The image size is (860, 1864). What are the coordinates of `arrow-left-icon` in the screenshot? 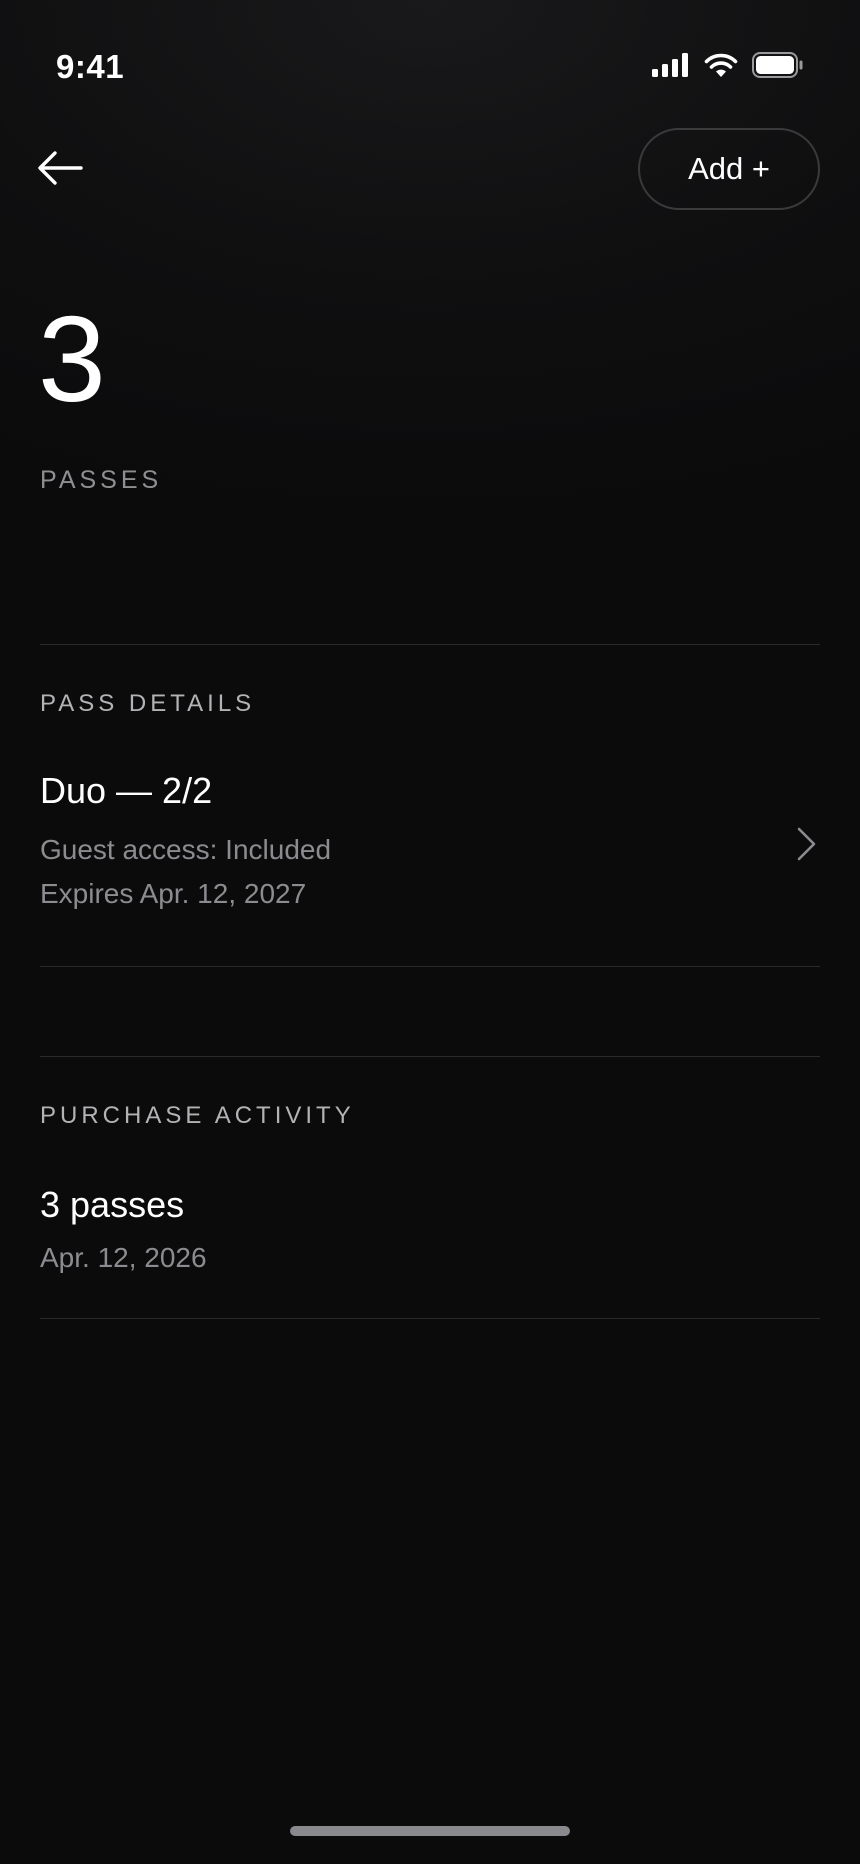 It's located at (60, 170).